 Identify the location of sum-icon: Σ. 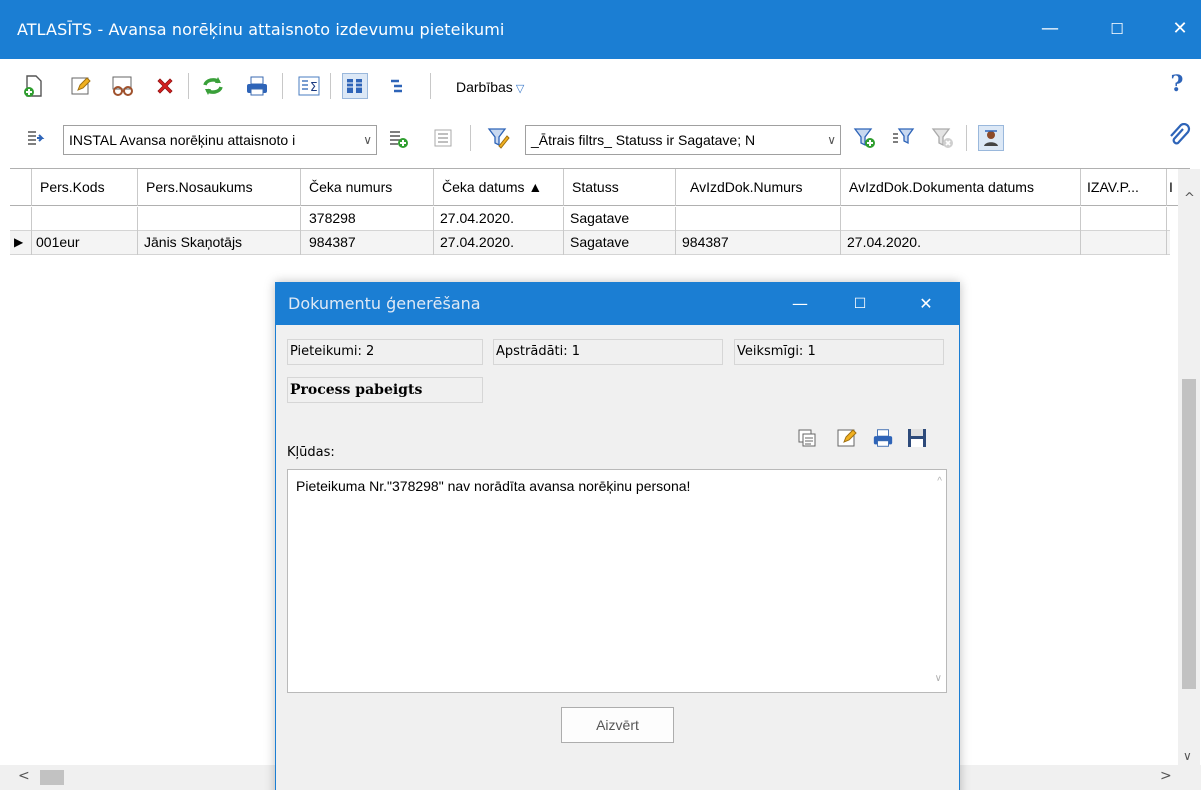
(309, 86).